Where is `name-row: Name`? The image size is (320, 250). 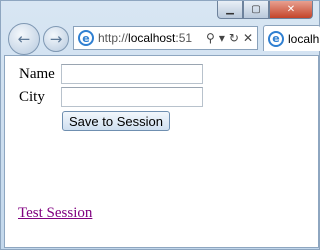
name-row: Name is located at coordinates (111, 74).